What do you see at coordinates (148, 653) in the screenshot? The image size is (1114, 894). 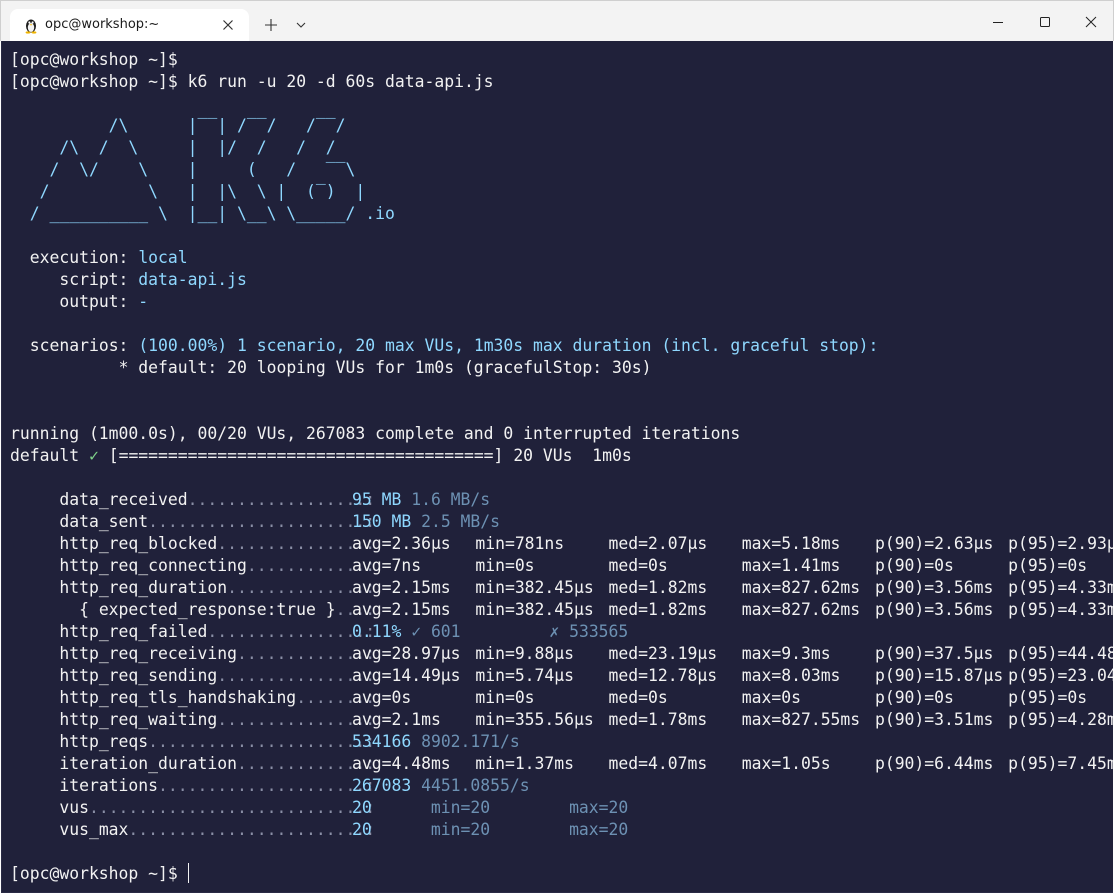 I see `metric-name: http_req_receiving` at bounding box center [148, 653].